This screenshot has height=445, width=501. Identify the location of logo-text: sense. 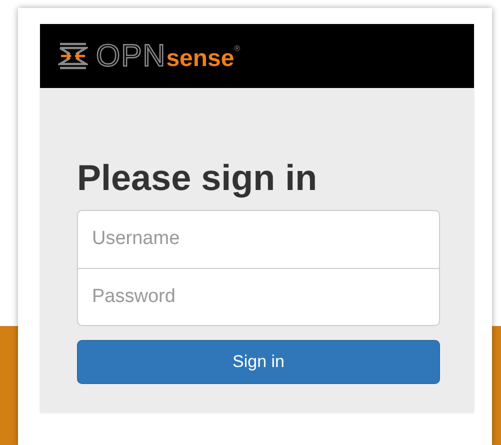
(200, 59).